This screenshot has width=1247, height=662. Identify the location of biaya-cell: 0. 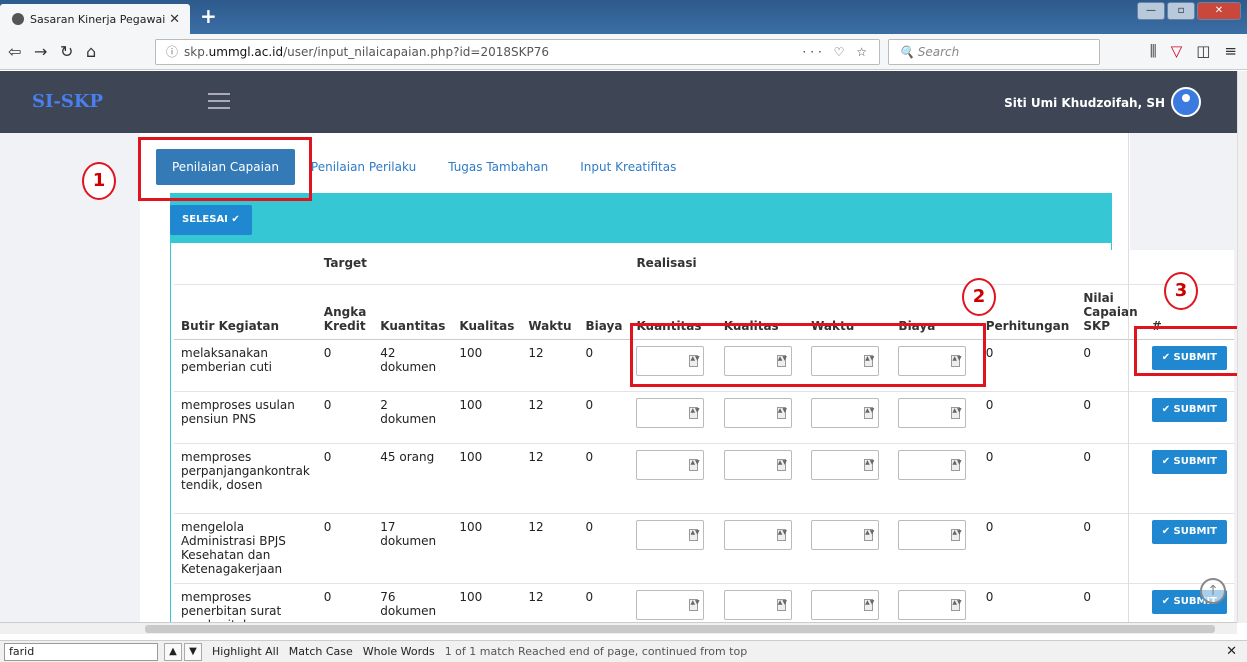
(604, 478).